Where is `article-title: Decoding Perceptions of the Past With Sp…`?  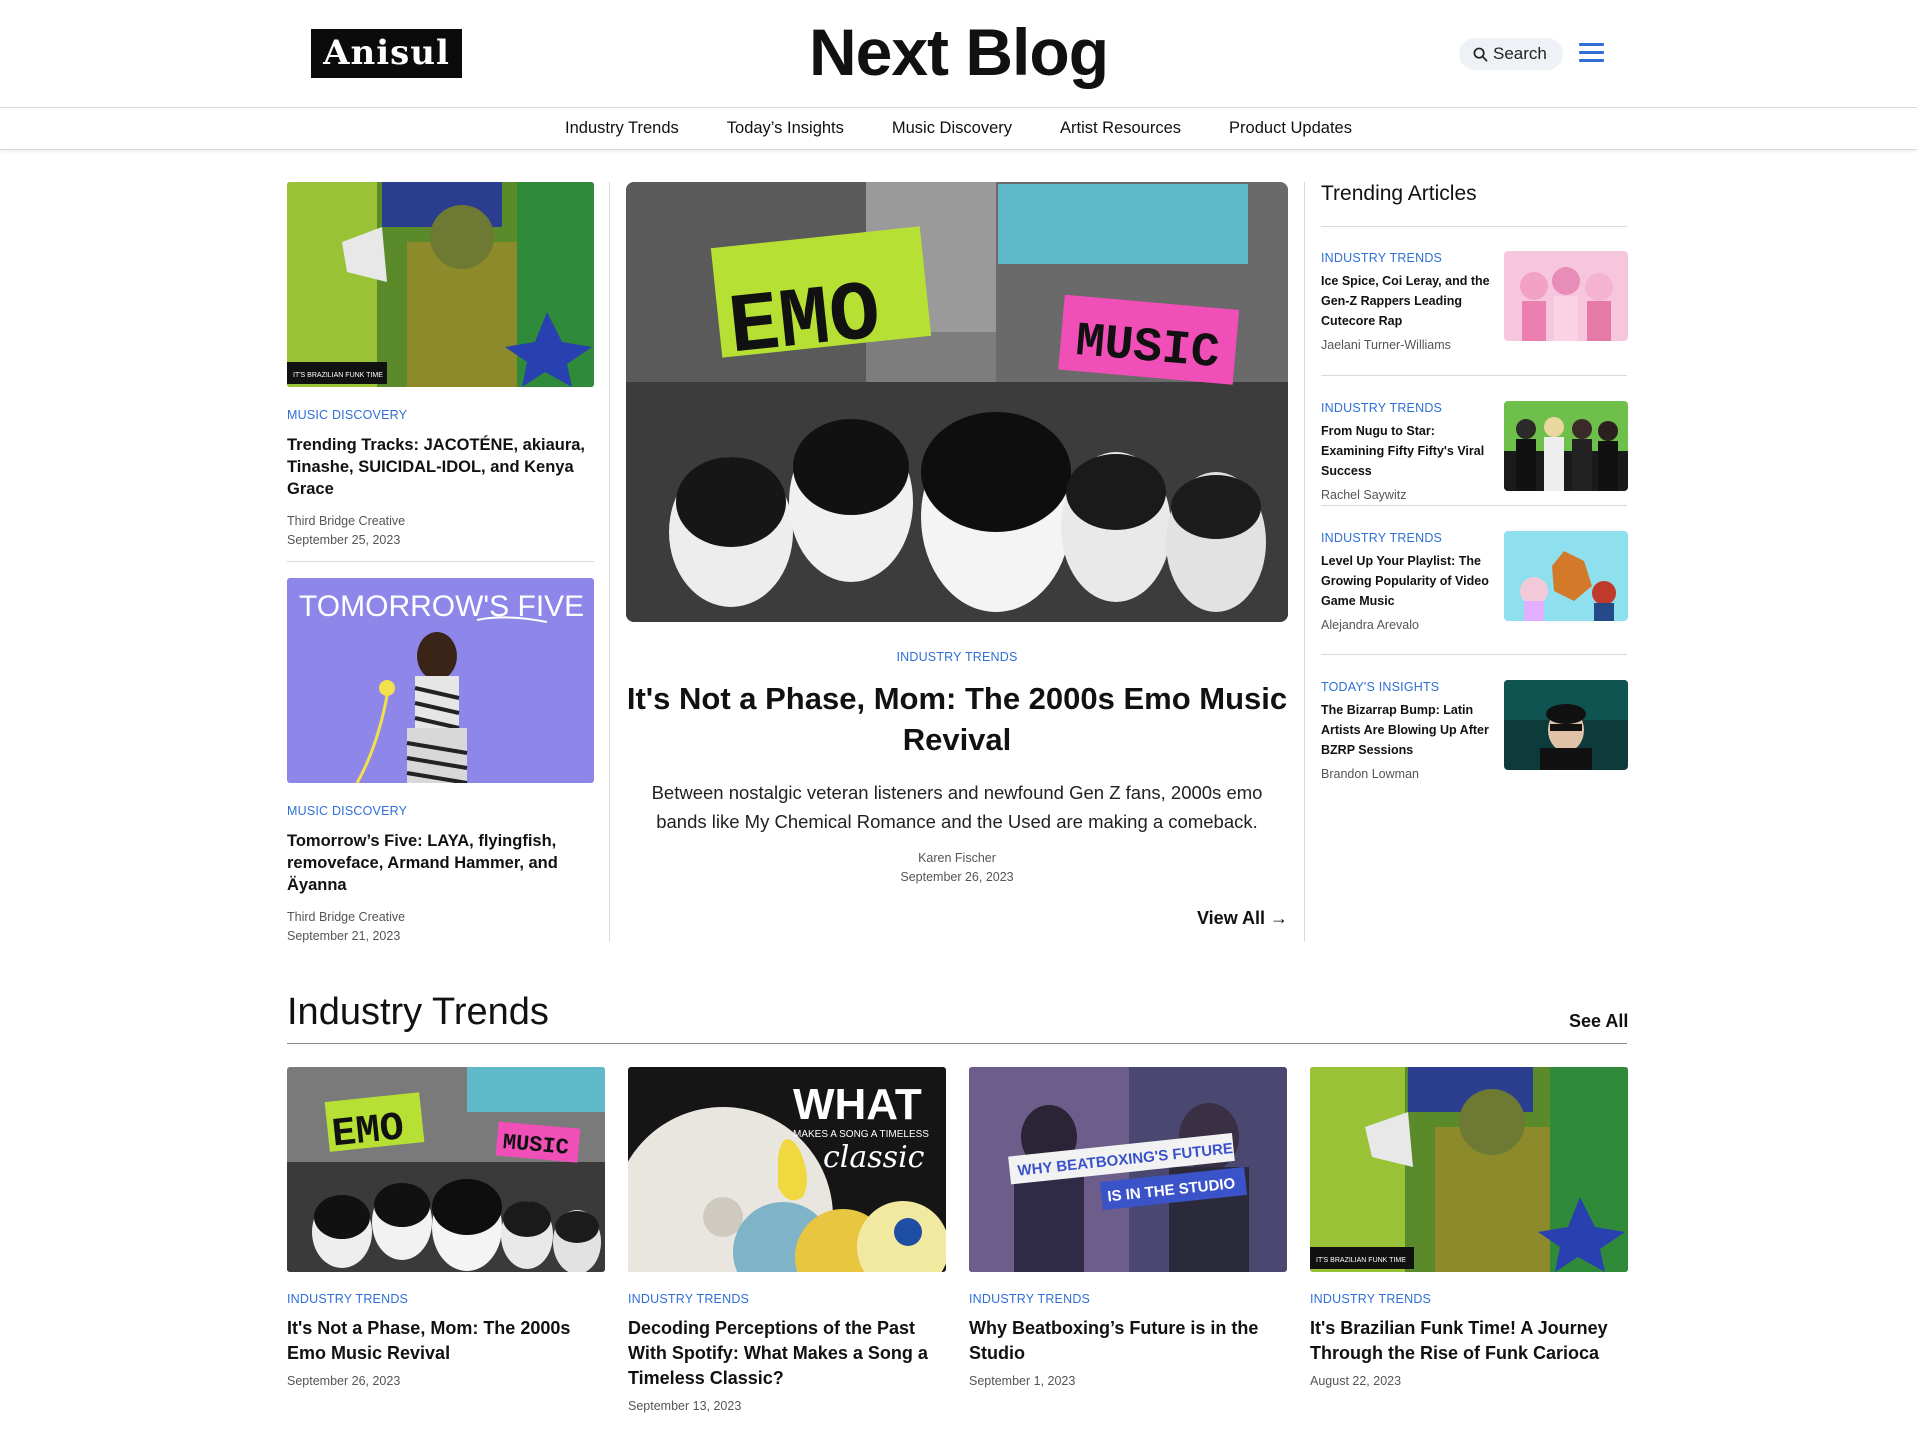
article-title: Decoding Perceptions of the Past With Sp… is located at coordinates (787, 1353).